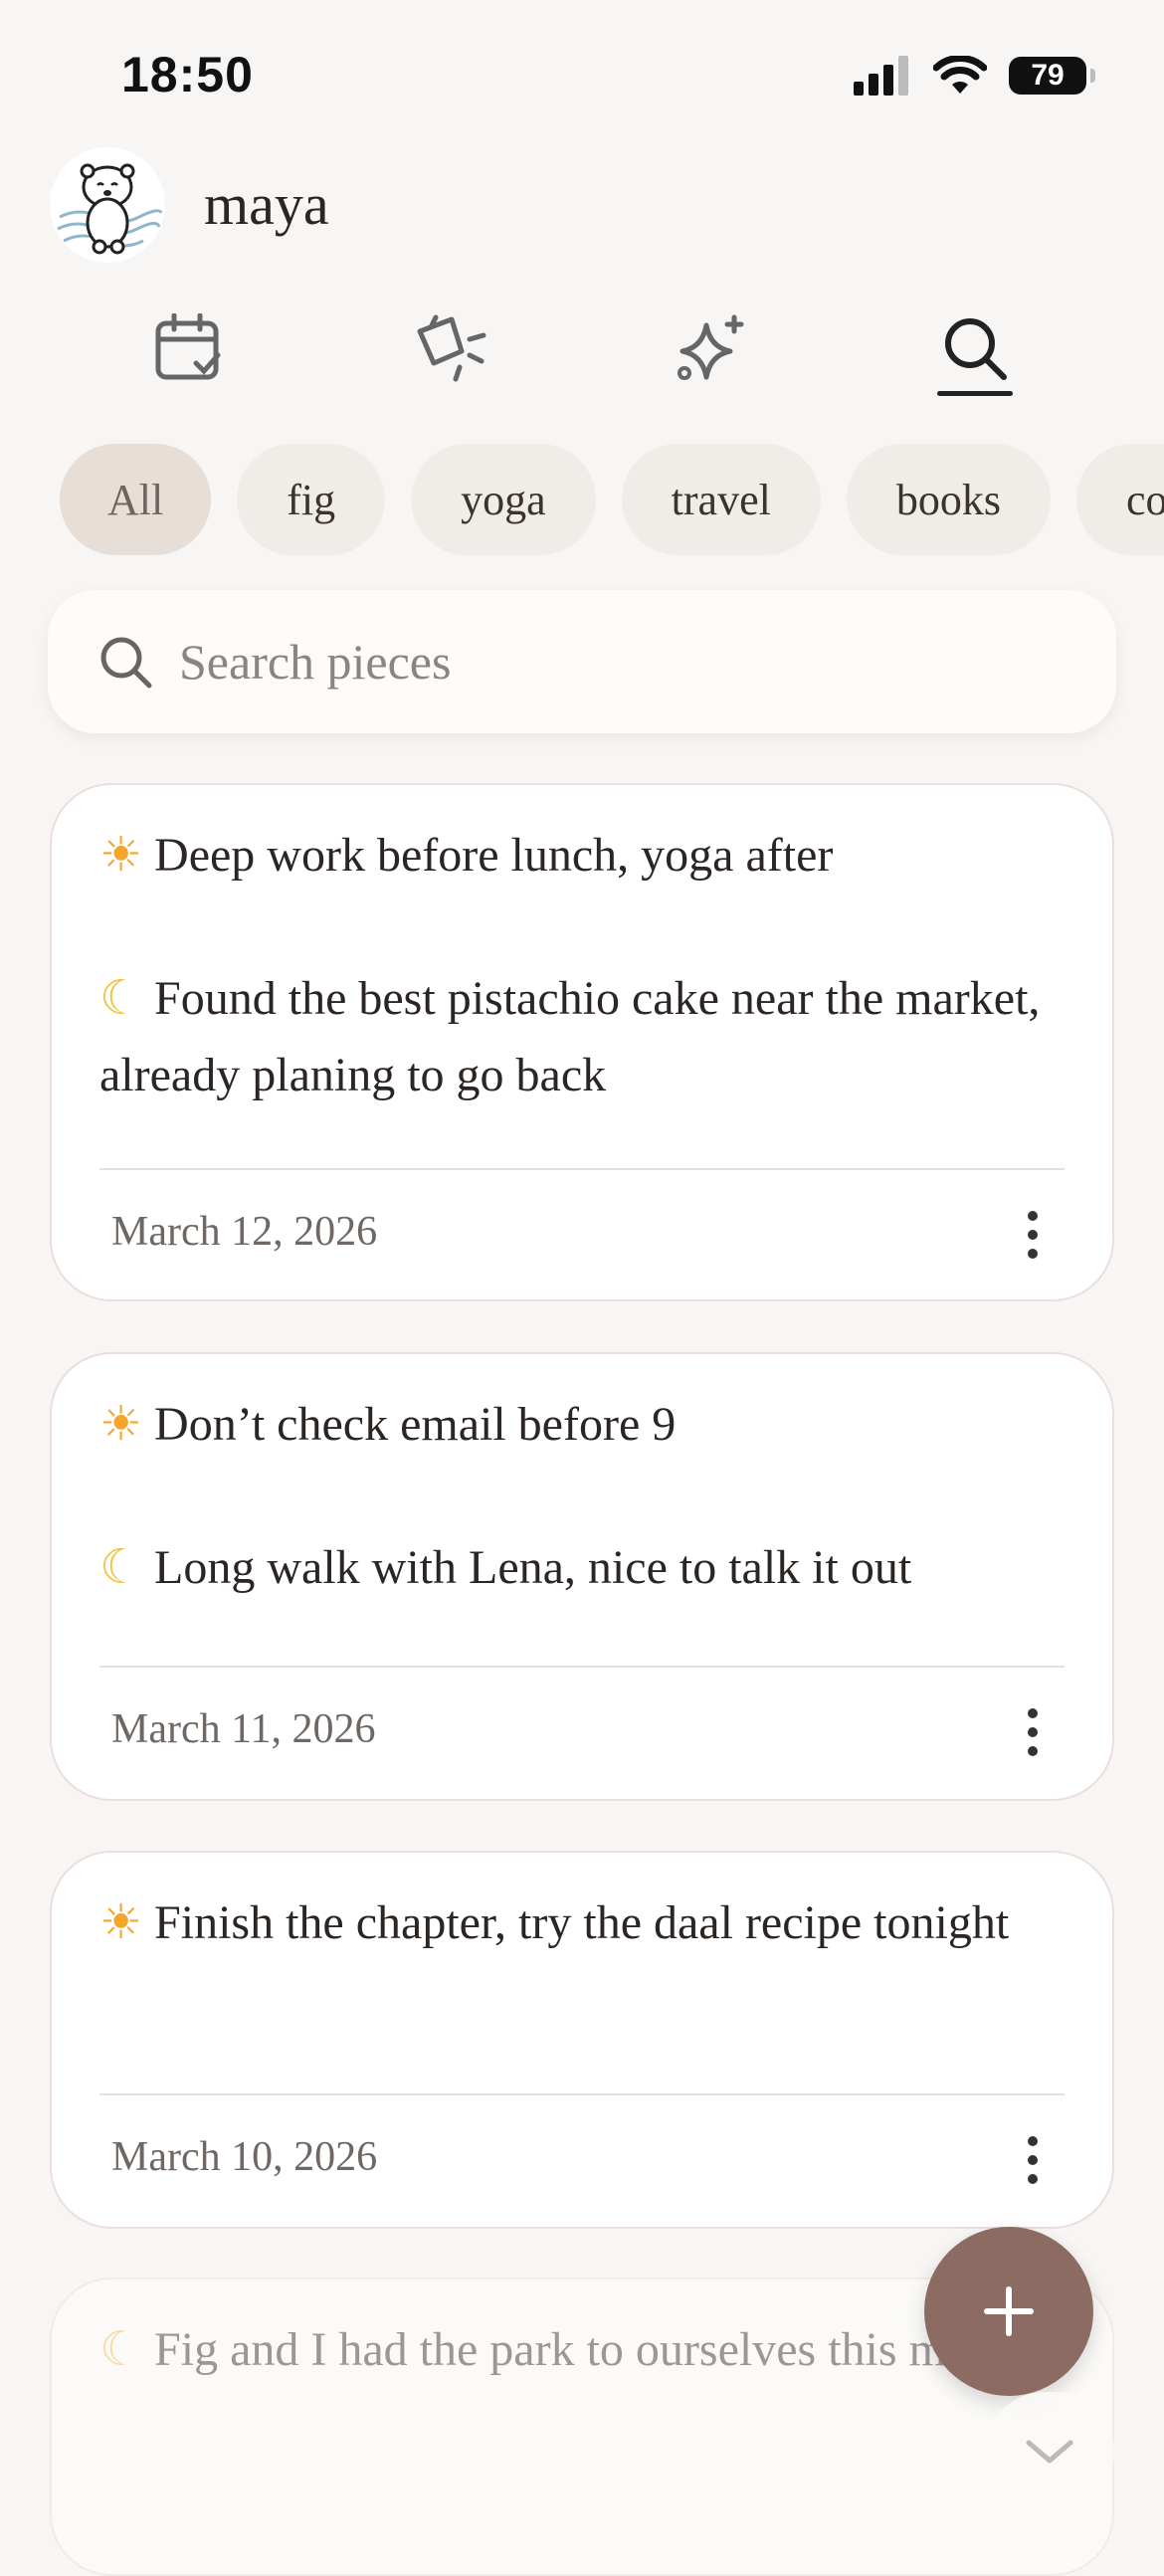 The image size is (1164, 2576). Describe the element at coordinates (577, 662) in the screenshot. I see `search-input` at that location.